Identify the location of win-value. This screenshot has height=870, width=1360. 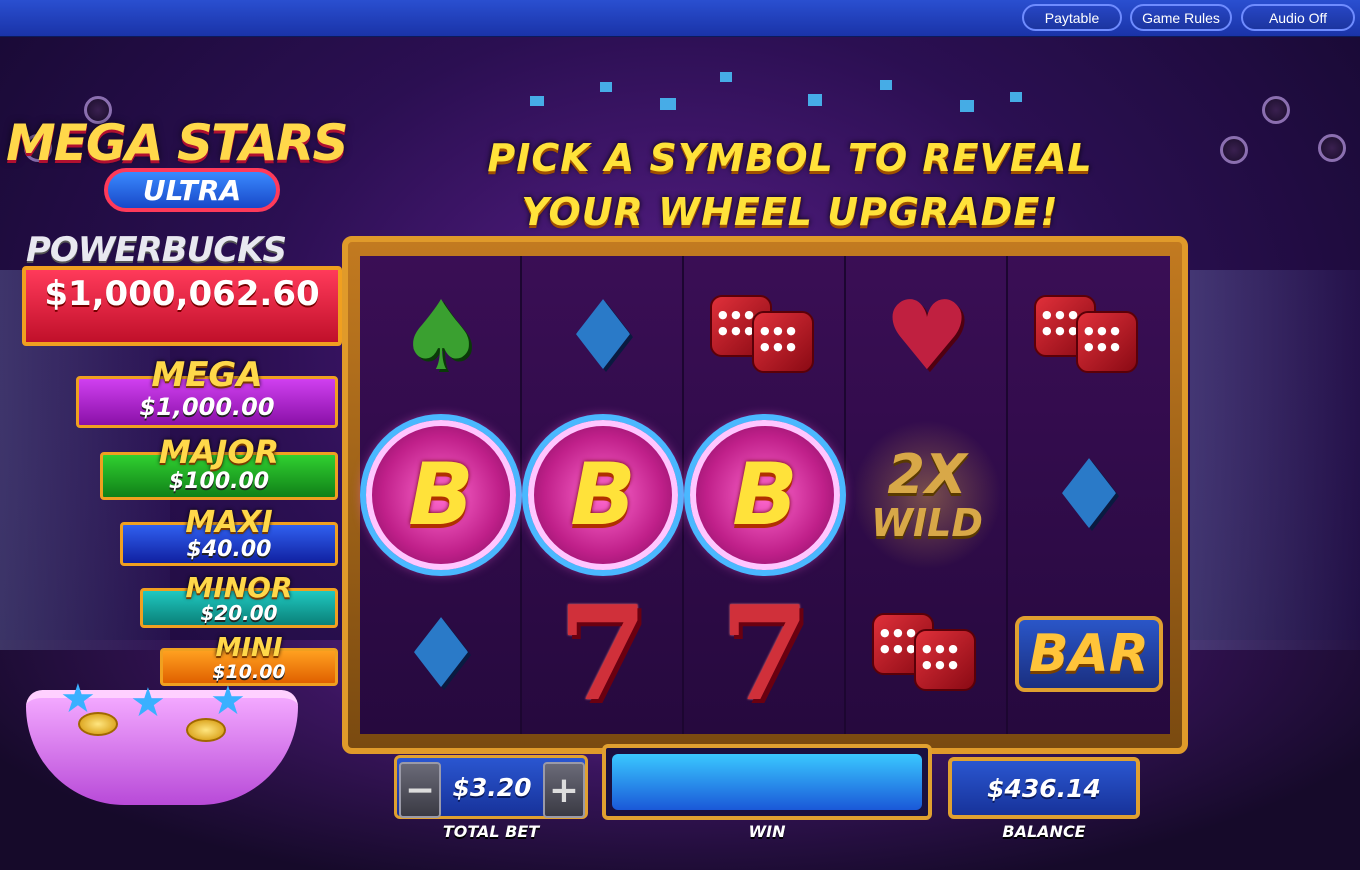
(767, 782).